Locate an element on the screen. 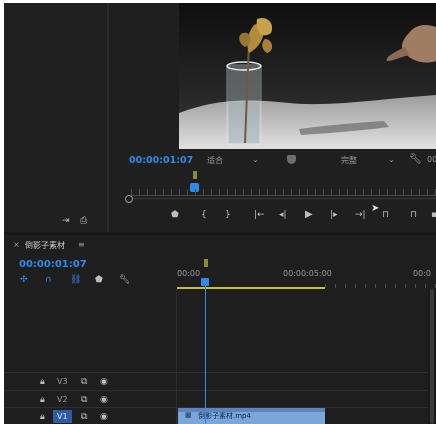 The image size is (436, 424). program-timecode-right: 00 is located at coordinates (431, 159).